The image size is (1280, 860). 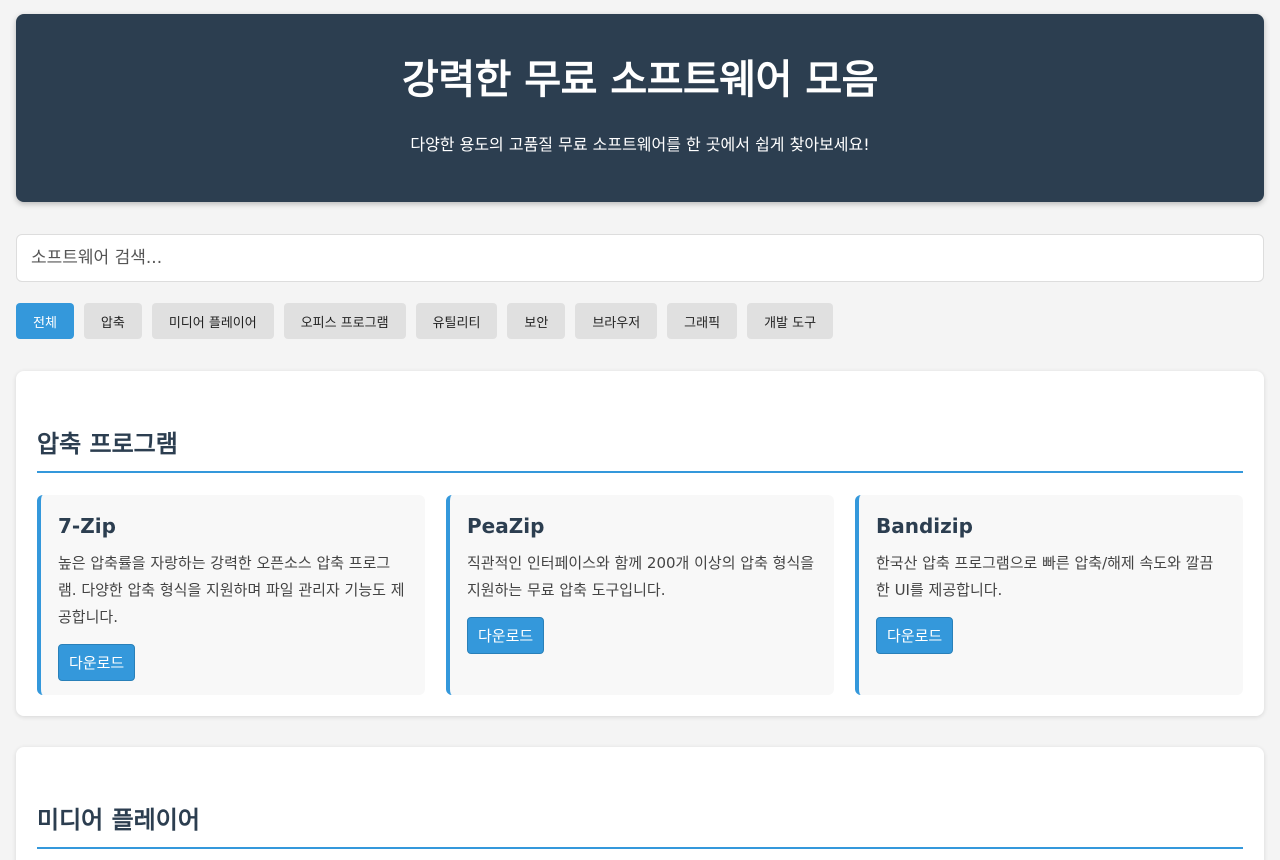 What do you see at coordinates (536, 321) in the screenshot?
I see `filter-security-button: 보안` at bounding box center [536, 321].